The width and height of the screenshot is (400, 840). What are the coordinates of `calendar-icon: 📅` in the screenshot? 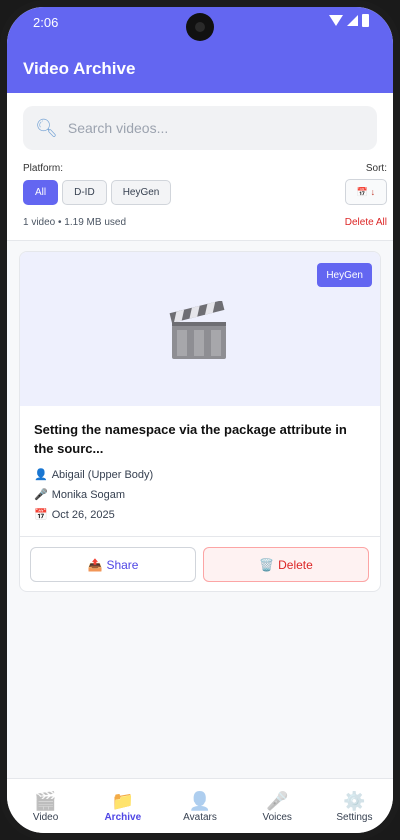 It's located at (41, 515).